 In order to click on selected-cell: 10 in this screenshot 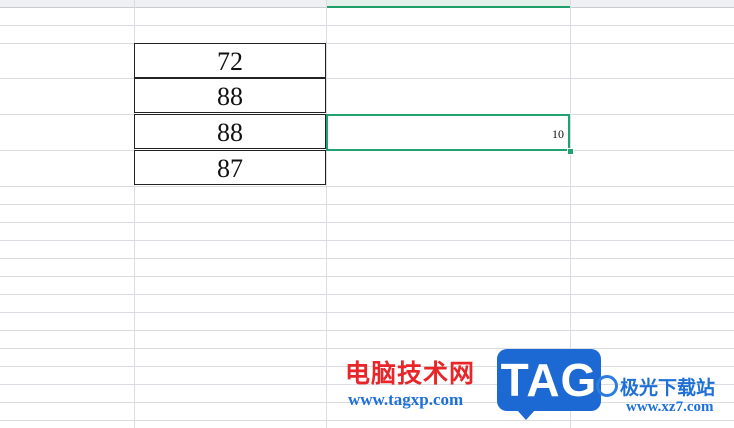, I will do `click(448, 132)`.